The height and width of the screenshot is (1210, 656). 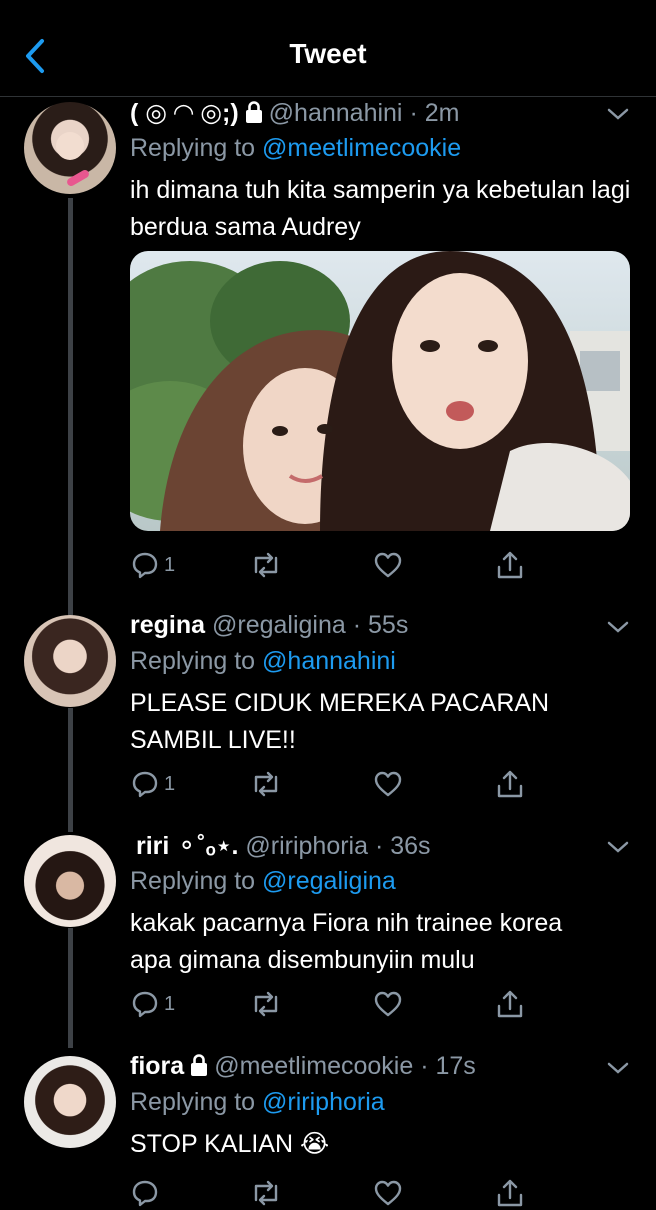 I want to click on reply-button, so click(x=145, y=1193).